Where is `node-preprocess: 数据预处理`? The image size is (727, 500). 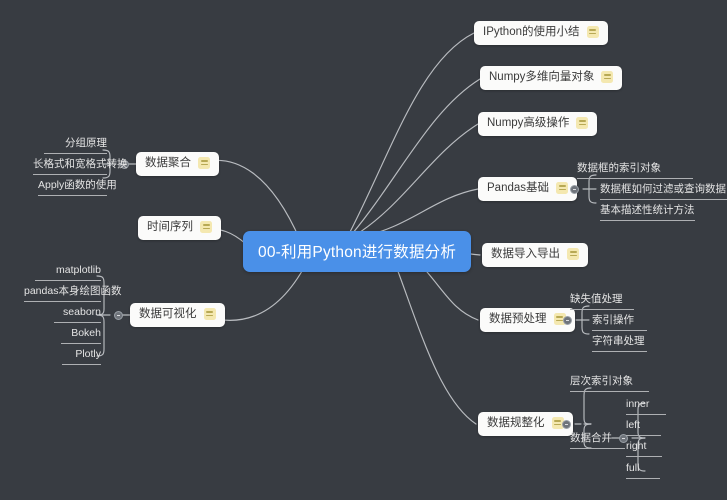 node-preprocess: 数据预处理 is located at coordinates (527, 320).